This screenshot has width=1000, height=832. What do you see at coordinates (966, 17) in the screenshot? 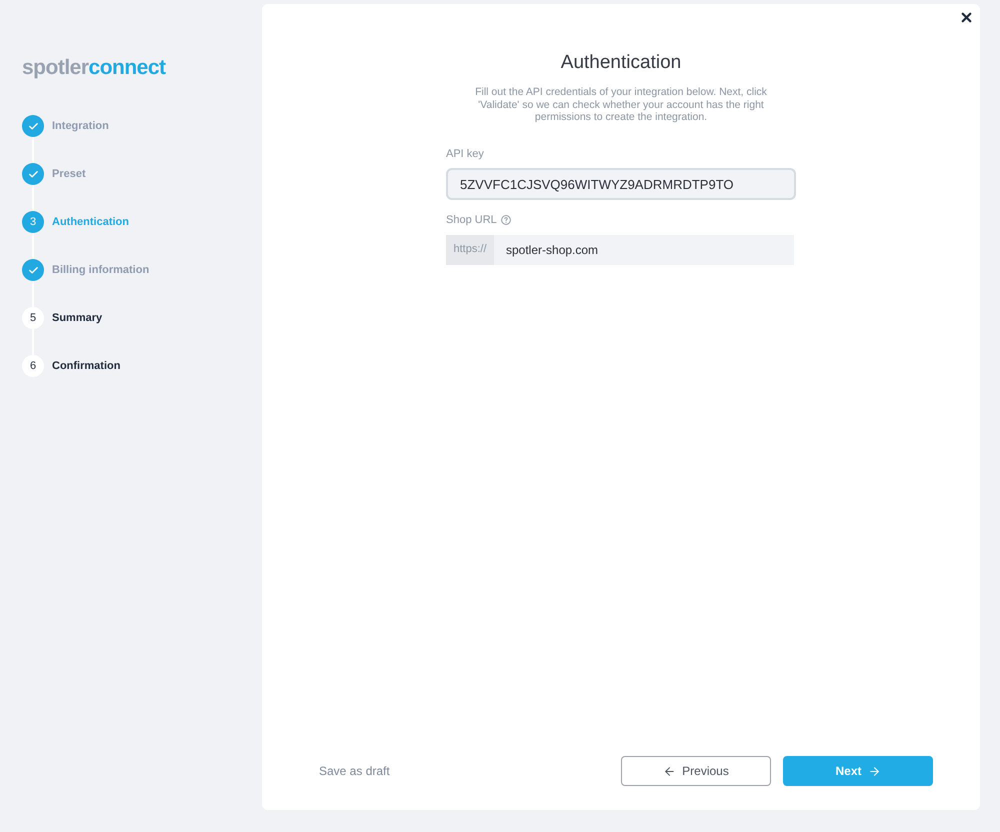
I see `close-button` at bounding box center [966, 17].